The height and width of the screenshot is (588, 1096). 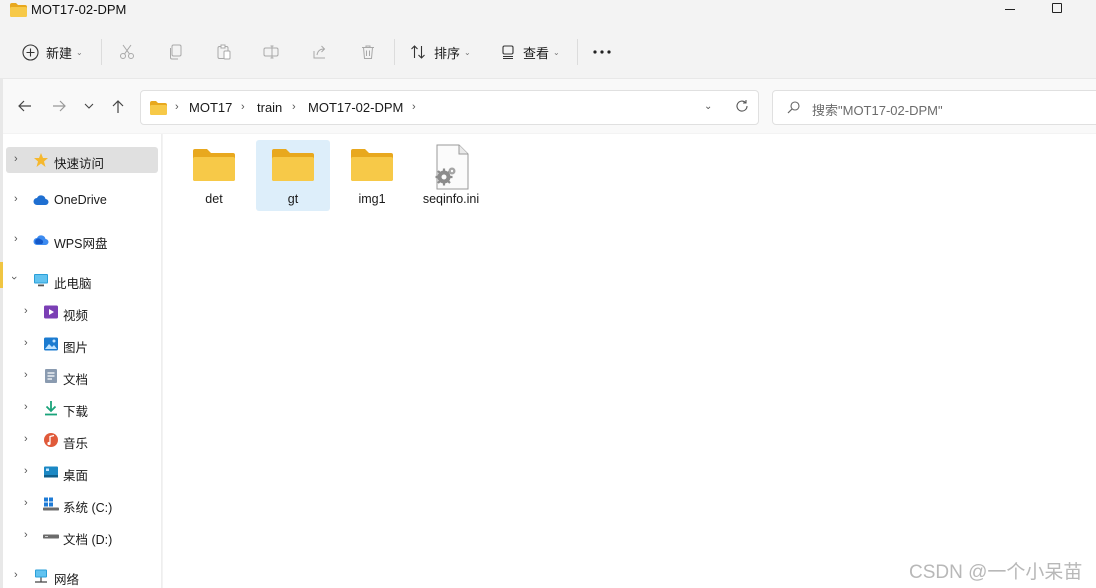 What do you see at coordinates (51, 376) in the screenshot?
I see `documents-icon` at bounding box center [51, 376].